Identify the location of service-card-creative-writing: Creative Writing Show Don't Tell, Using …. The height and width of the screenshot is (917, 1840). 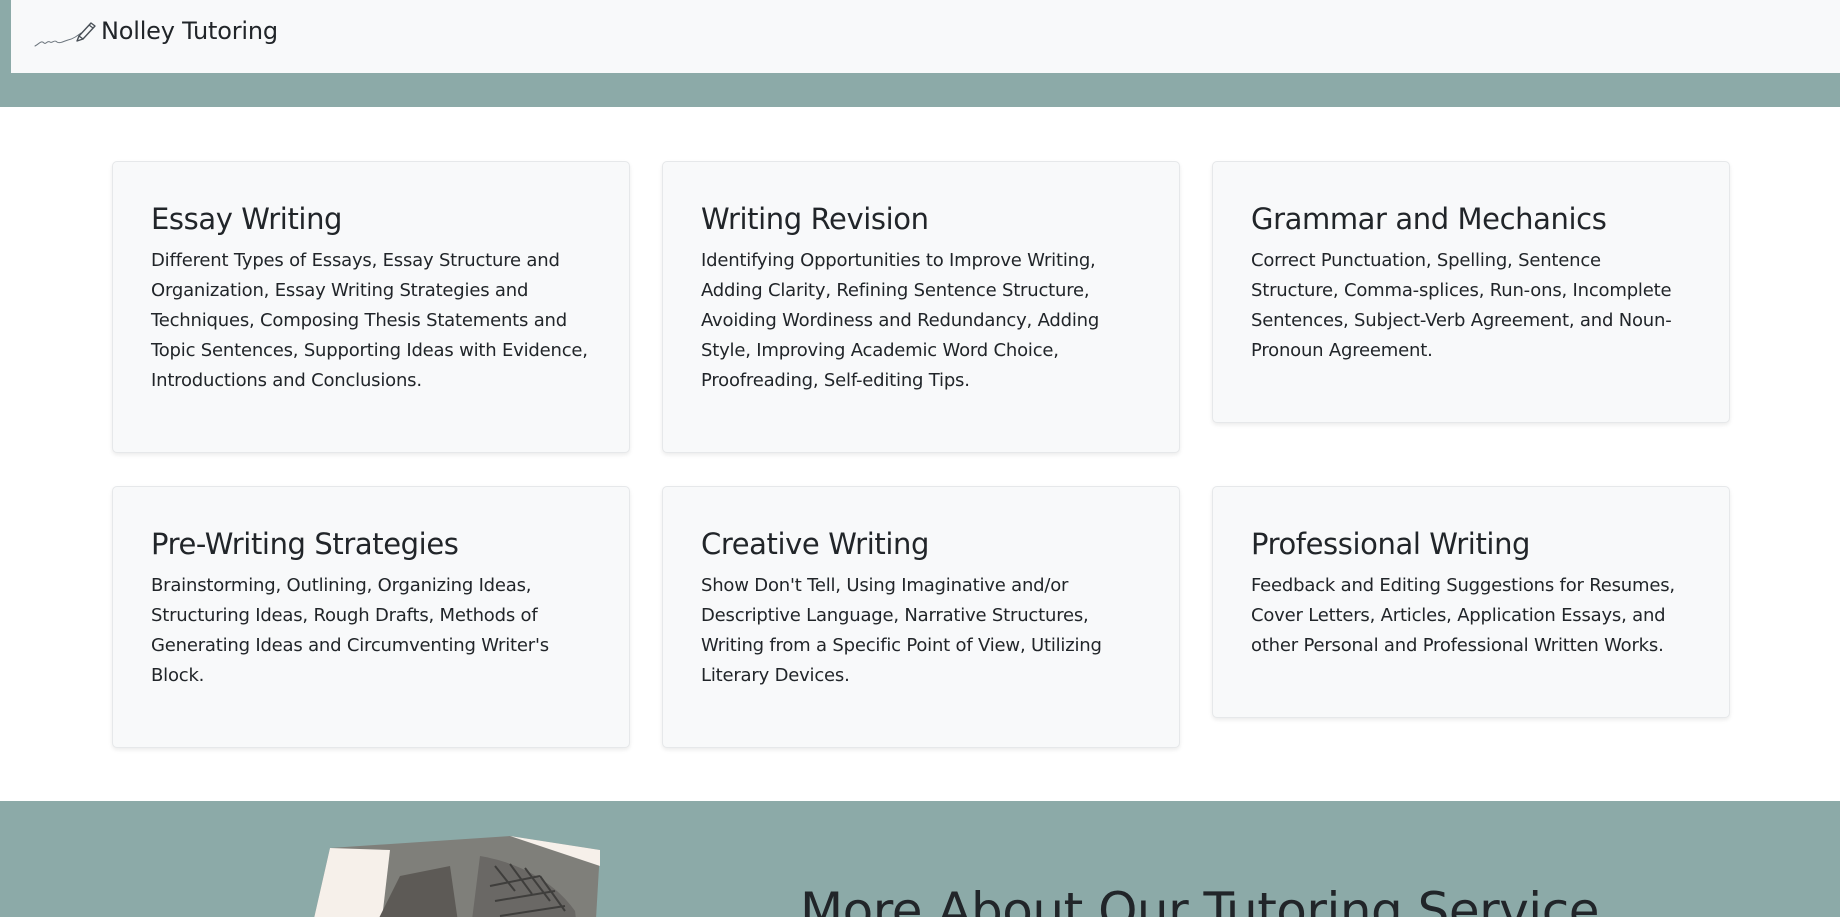
(921, 617).